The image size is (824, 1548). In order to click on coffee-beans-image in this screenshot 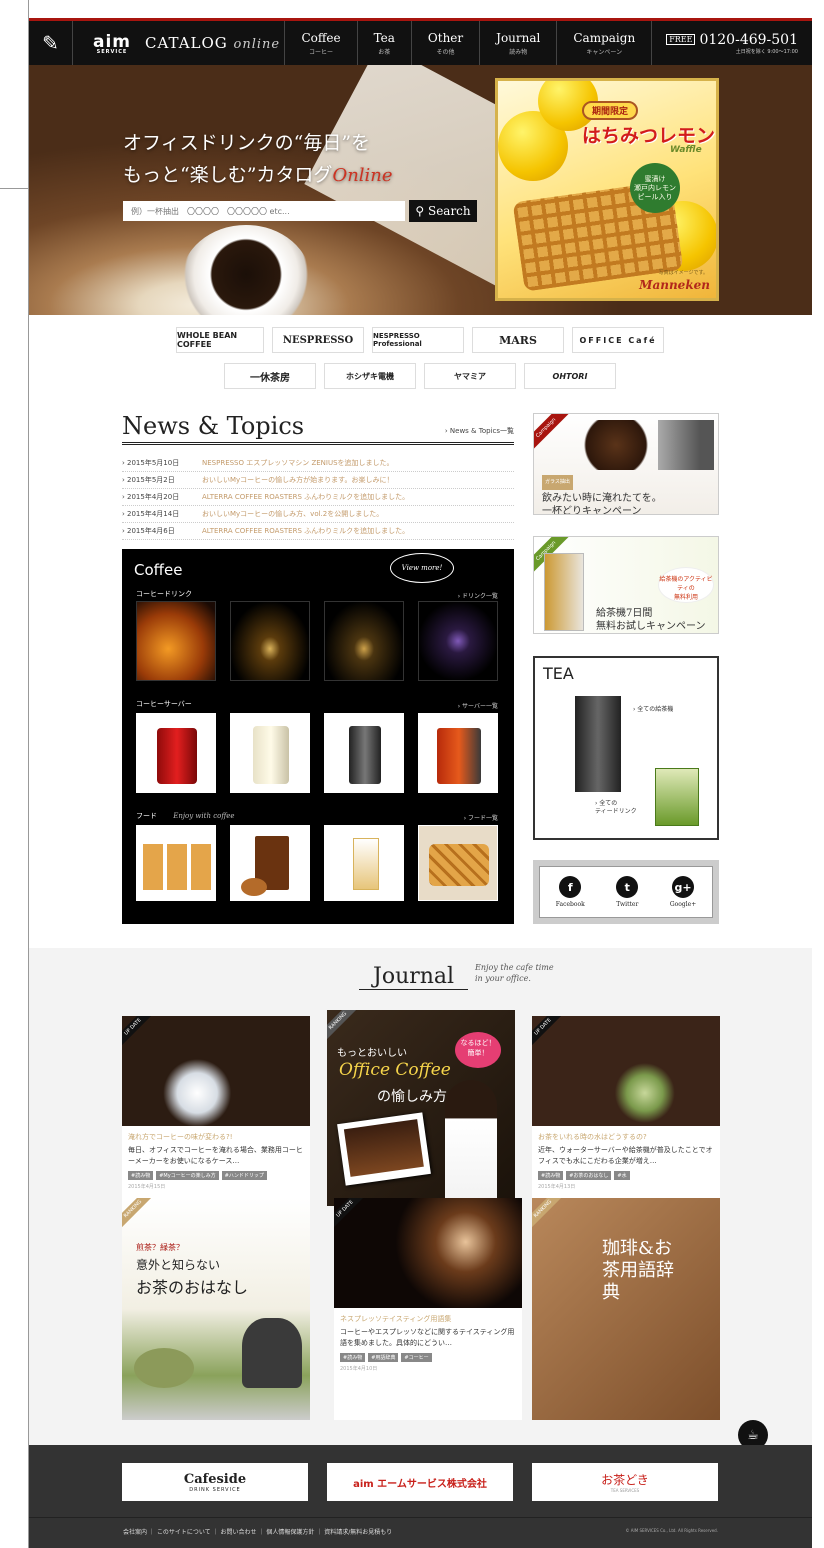, I will do `click(644, 445)`.